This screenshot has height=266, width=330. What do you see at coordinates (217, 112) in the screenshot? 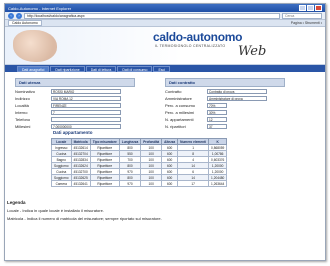
I see `perc-millesimi-field: 30%` at bounding box center [217, 112].